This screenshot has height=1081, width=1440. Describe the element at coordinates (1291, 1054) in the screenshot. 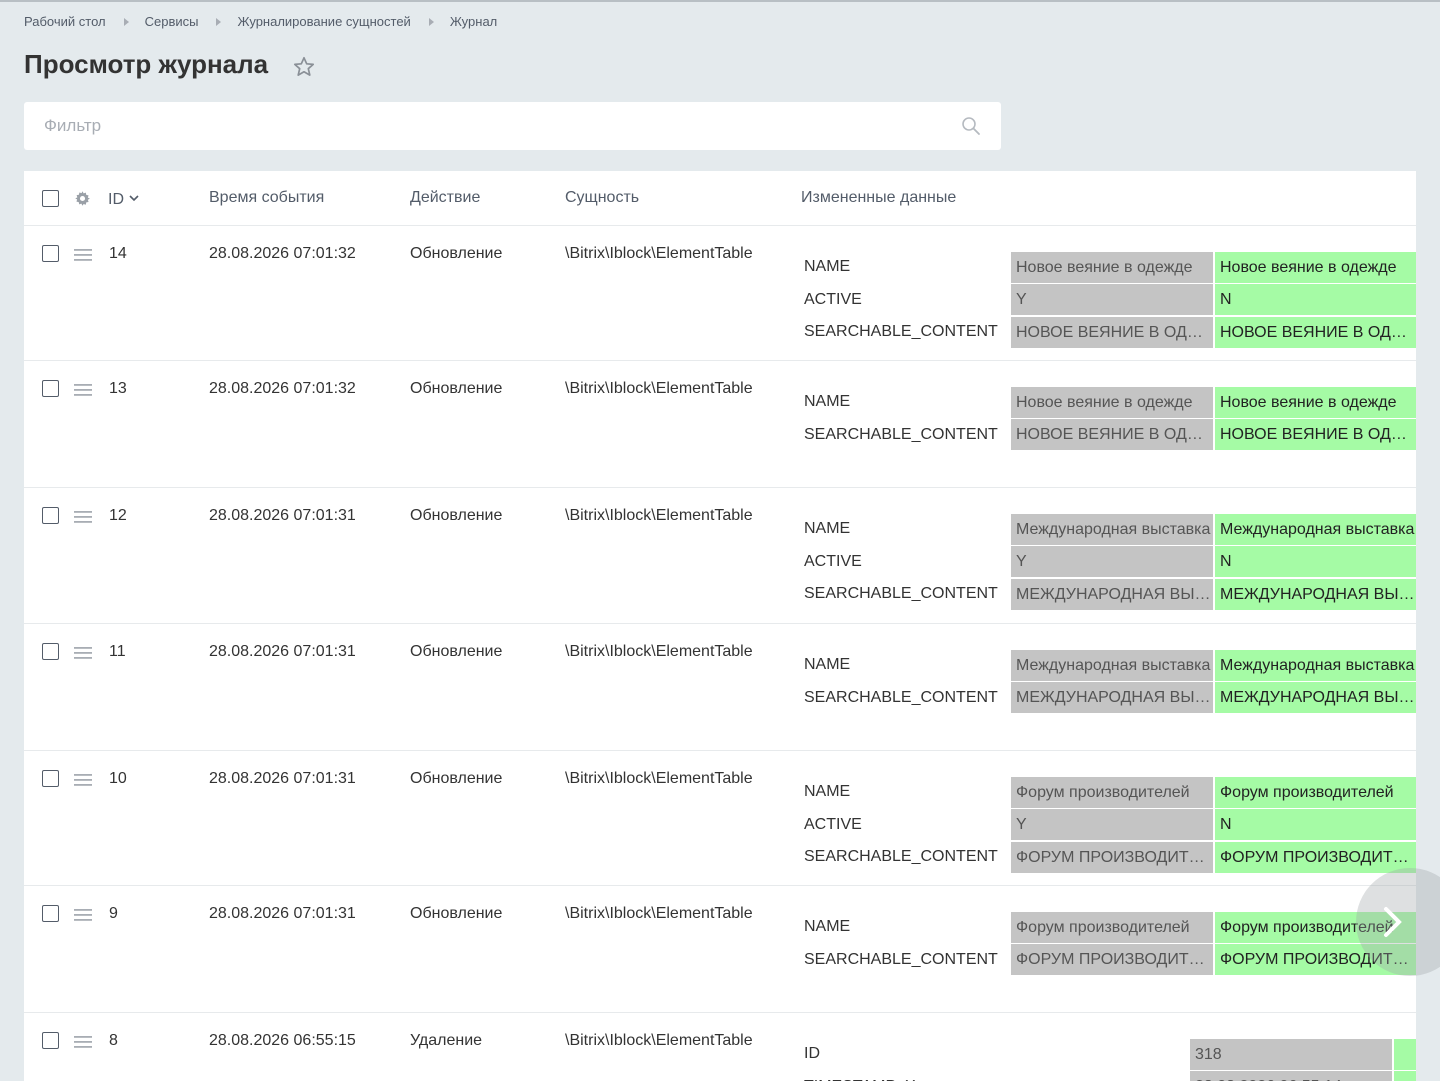

I see `old-value: 318` at that location.